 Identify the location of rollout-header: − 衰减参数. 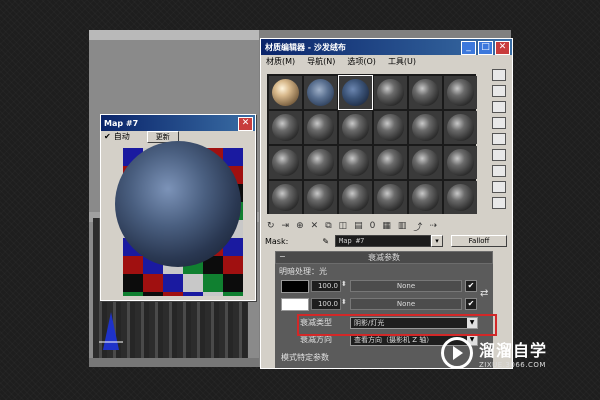
(384, 257).